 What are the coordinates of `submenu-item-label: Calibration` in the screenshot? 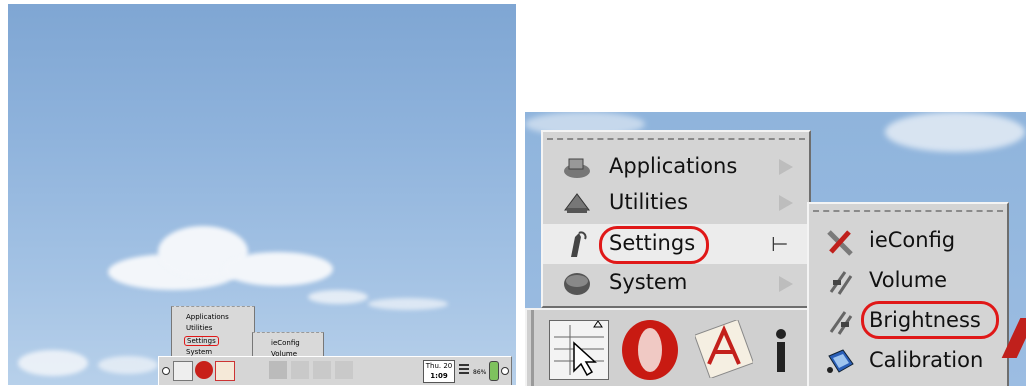 It's located at (926, 360).